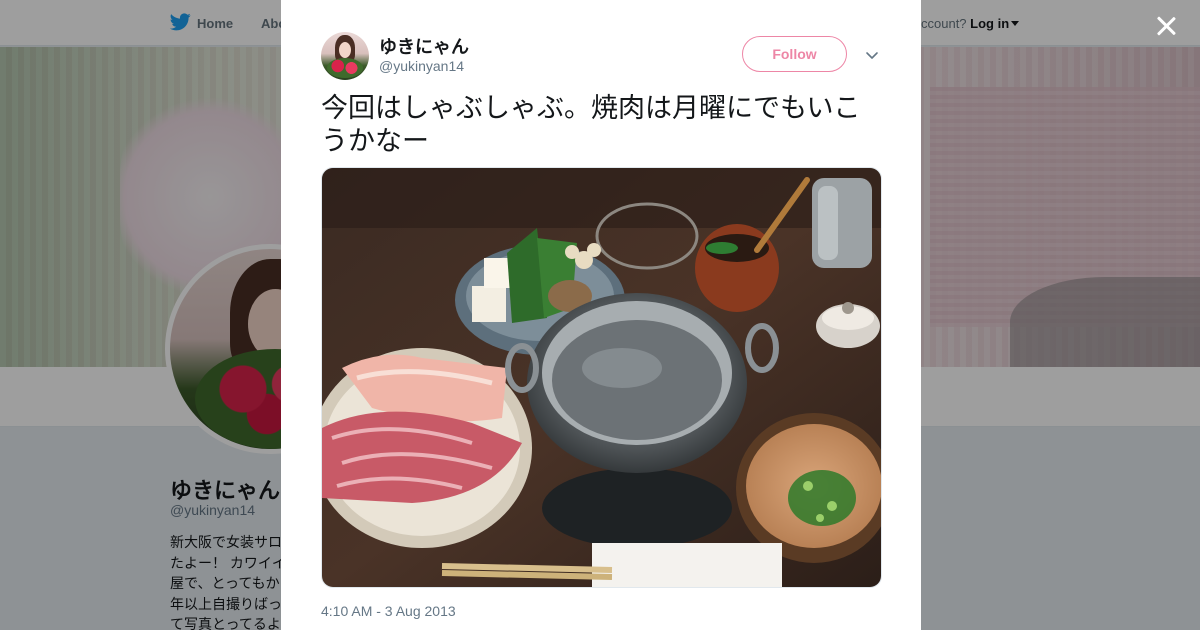  I want to click on author-avatar, so click(345, 56).